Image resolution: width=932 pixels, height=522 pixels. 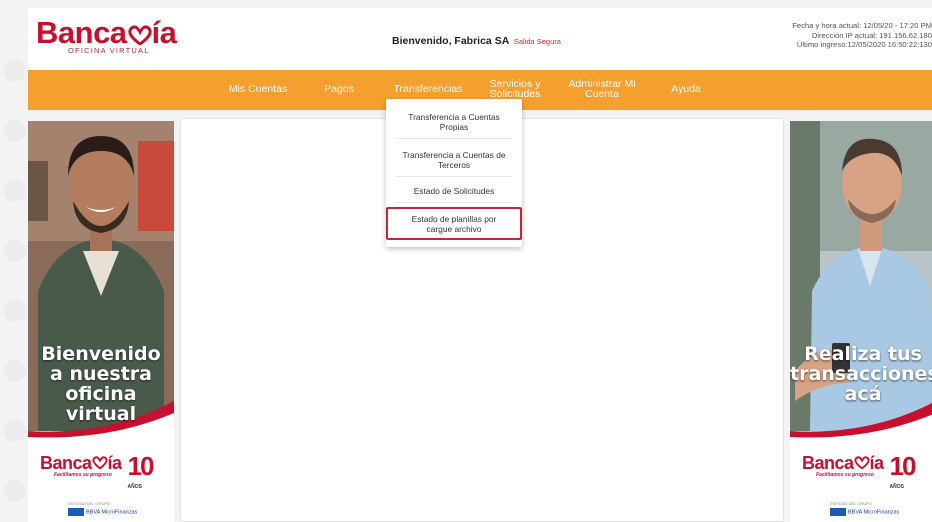 I want to click on right-banner-line-2: transacciones, so click(x=861, y=374).